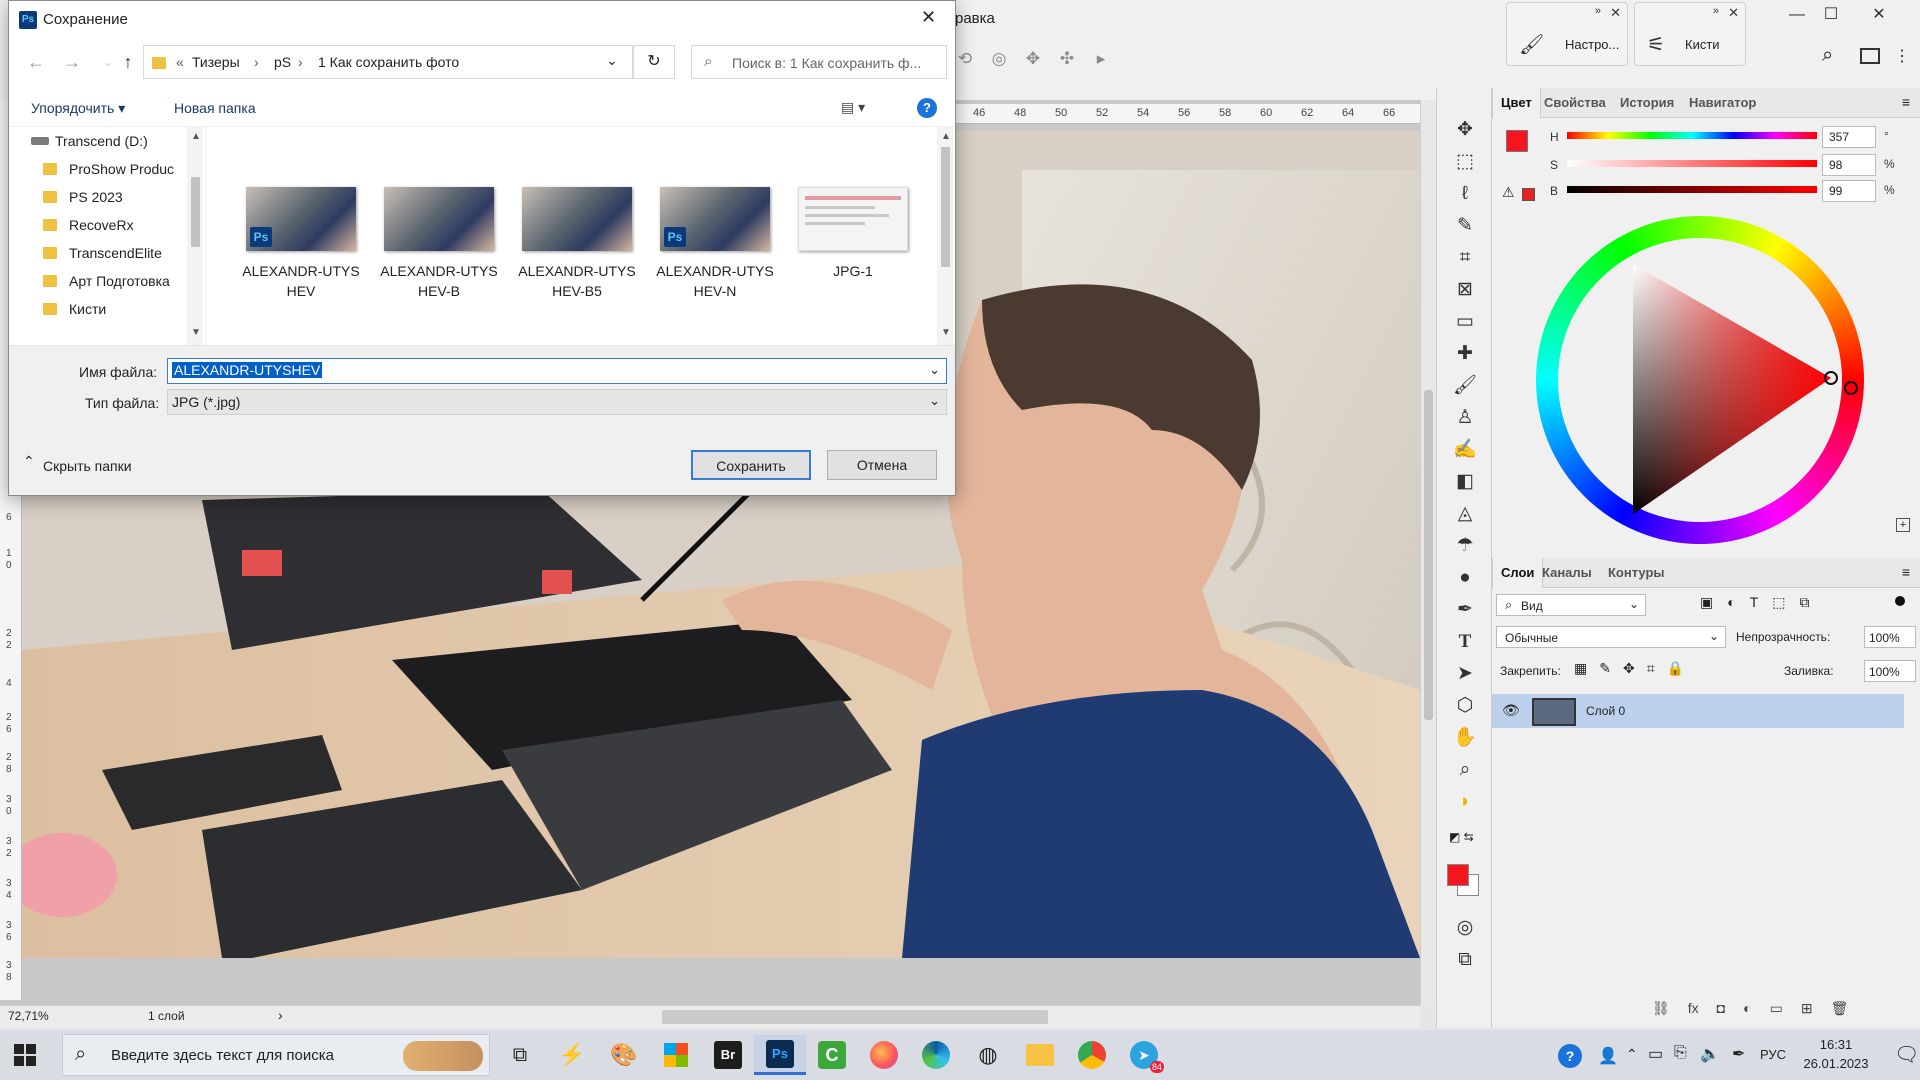  I want to click on chevron-right-icon: ›, so click(280, 1015).